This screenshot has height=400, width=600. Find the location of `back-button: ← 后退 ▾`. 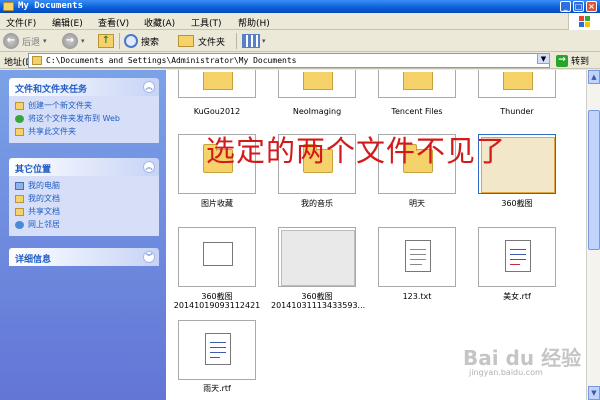

back-button: ← 后退 ▾ is located at coordinates (25, 41).